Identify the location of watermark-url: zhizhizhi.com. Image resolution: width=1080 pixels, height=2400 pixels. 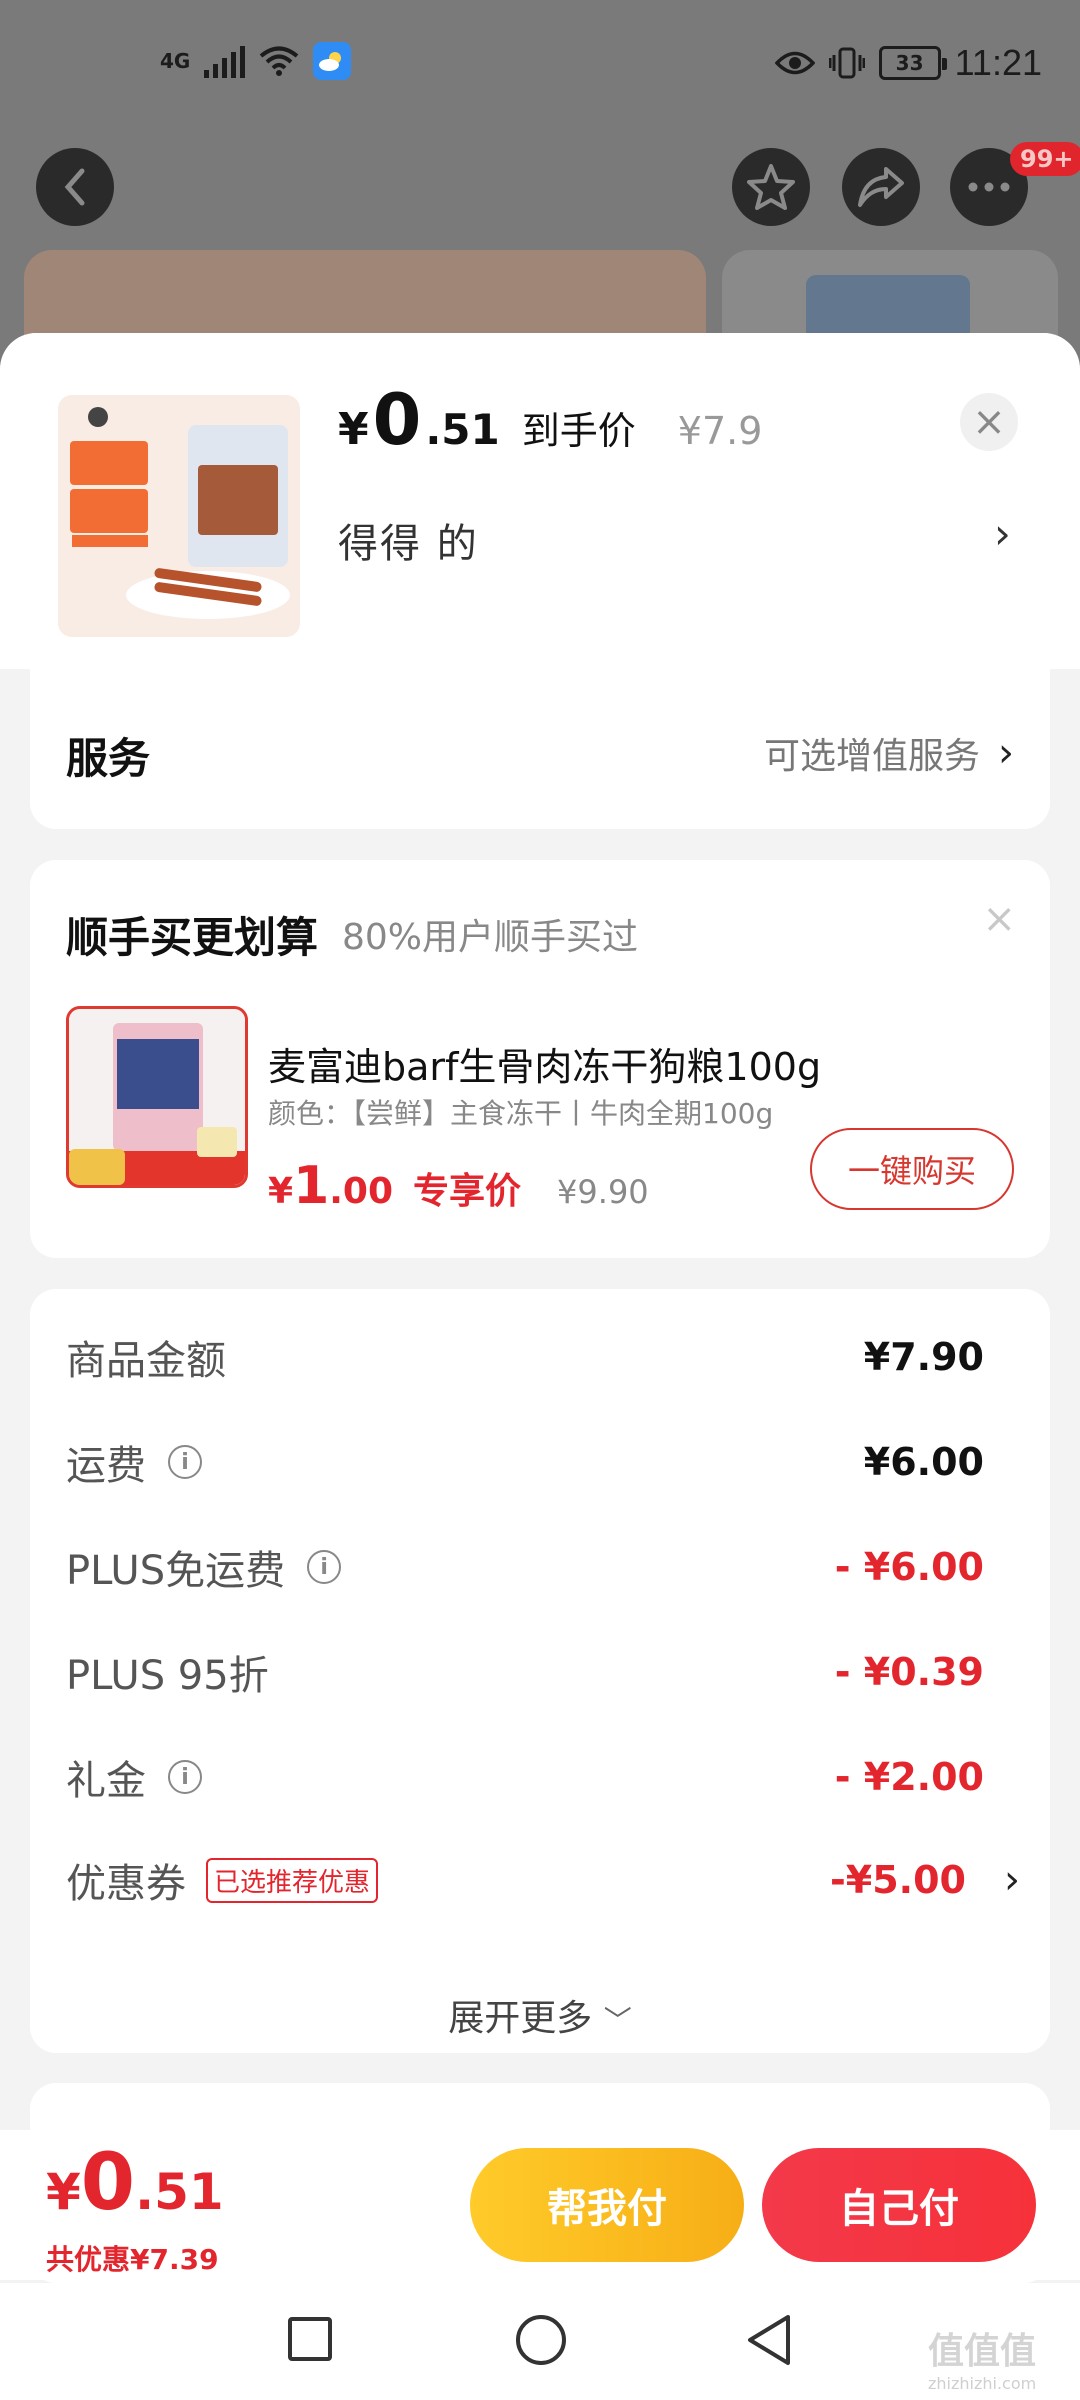
(982, 2383).